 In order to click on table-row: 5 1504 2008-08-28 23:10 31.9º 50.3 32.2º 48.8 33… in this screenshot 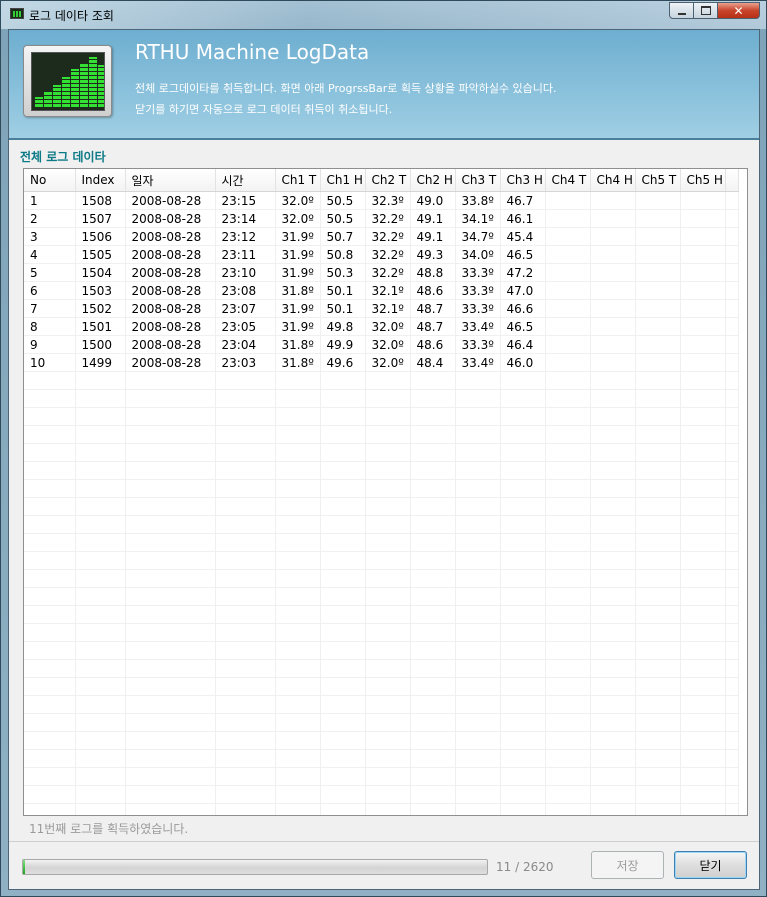, I will do `click(381, 272)`.